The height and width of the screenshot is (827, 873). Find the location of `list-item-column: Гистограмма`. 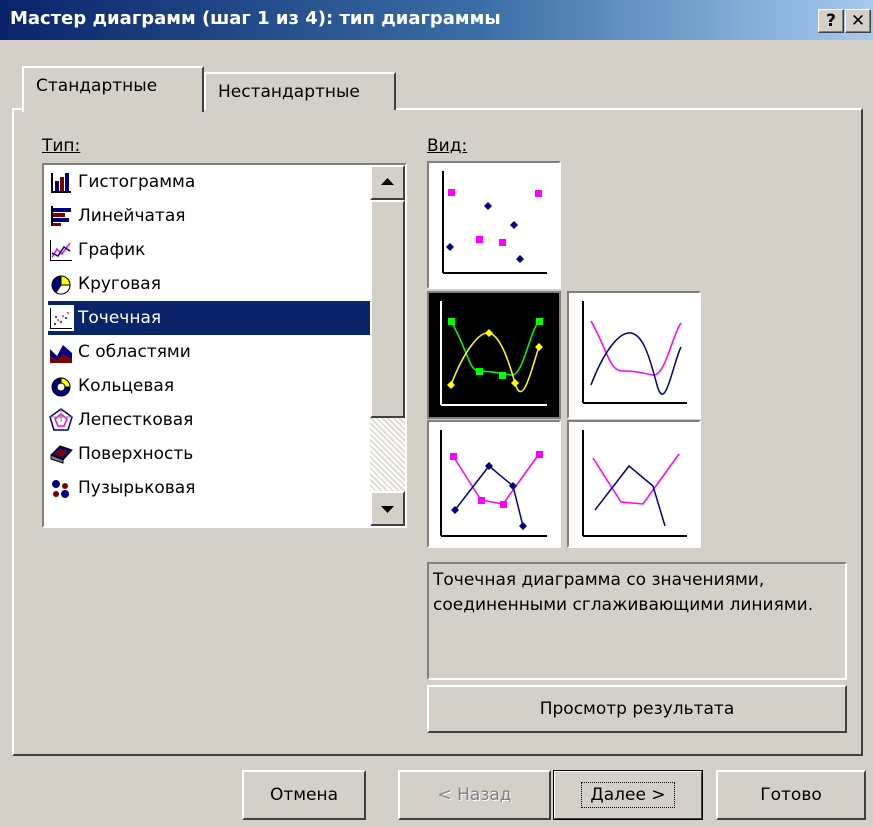

list-item-column: Гистограмма is located at coordinates (211, 182).